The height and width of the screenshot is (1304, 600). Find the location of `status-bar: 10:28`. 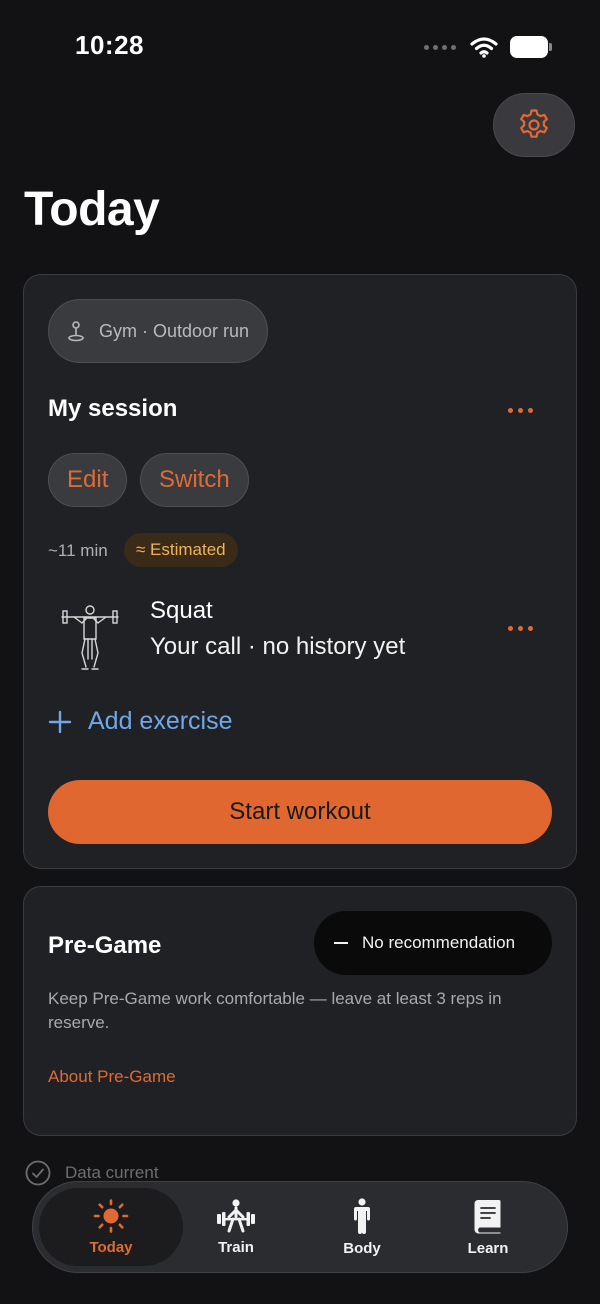

status-bar: 10:28 is located at coordinates (300, 48).